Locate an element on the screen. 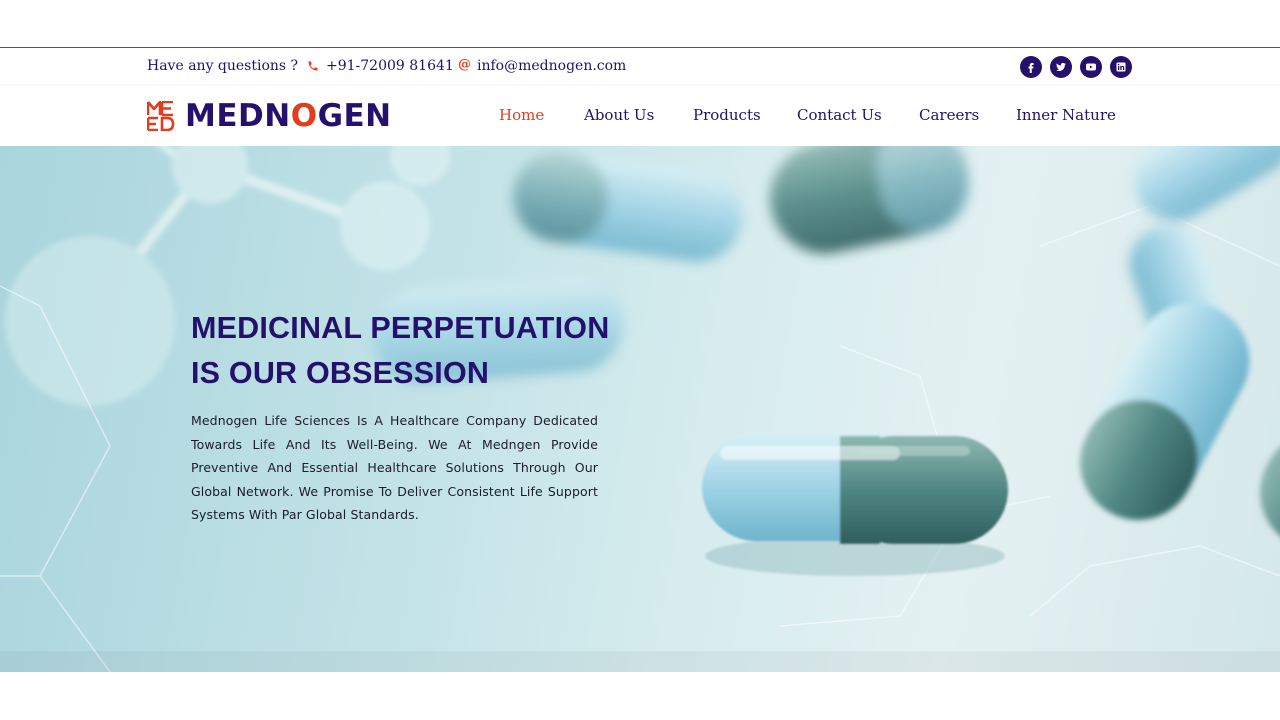 This screenshot has height=720, width=1280. facebook-icon is located at coordinates (1031, 68).